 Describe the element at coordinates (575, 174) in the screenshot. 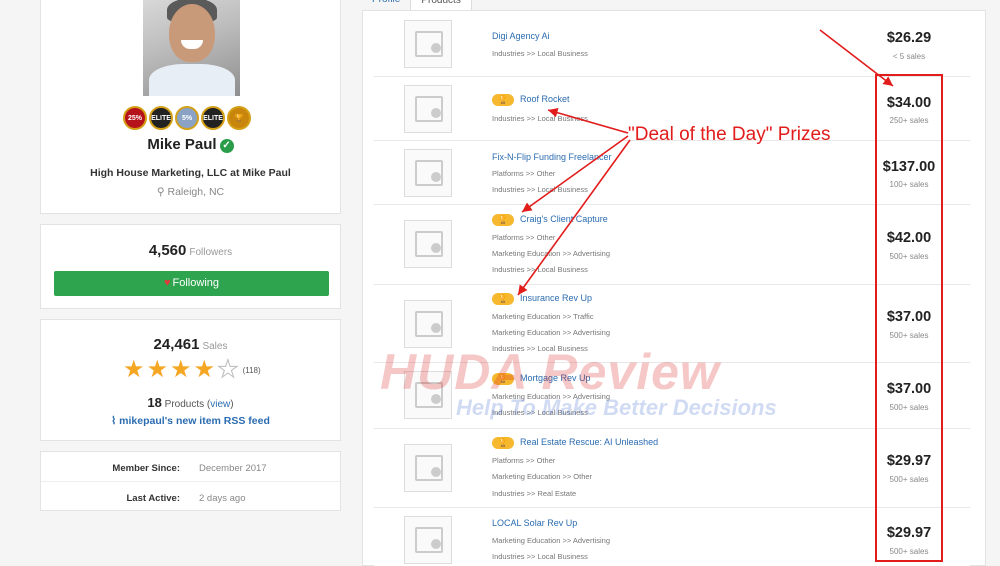

I see `arrow-to-craigs-client-capture` at that location.